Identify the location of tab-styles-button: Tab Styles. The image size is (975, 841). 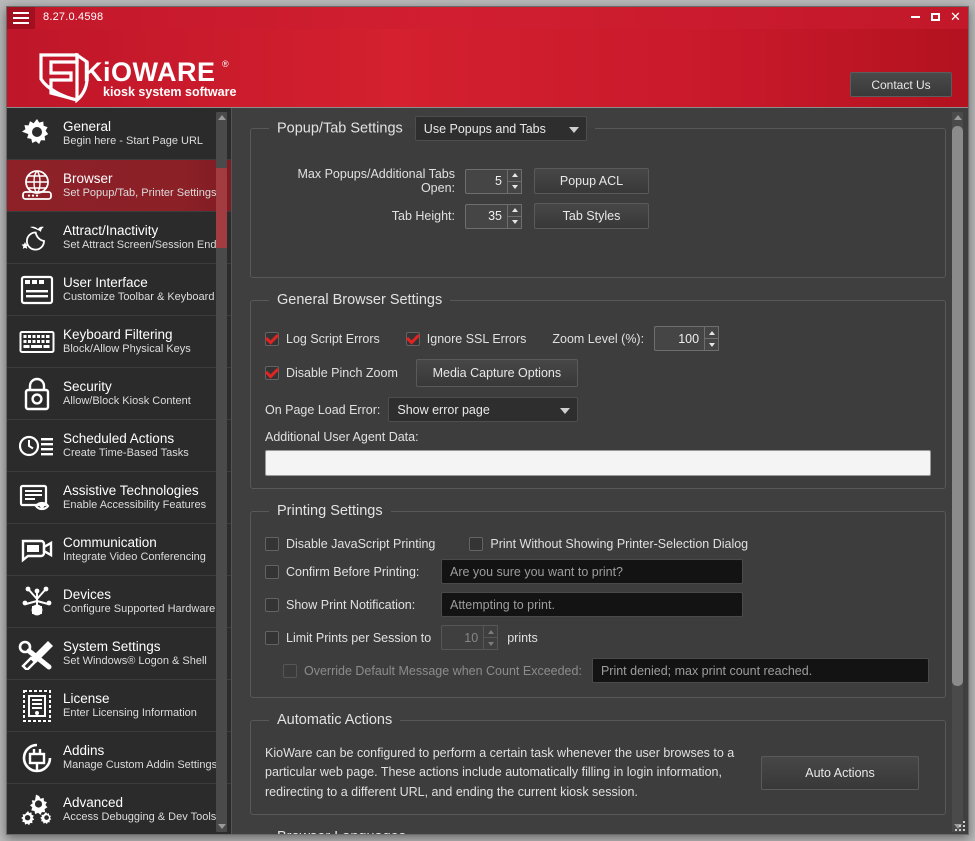
(591, 216).